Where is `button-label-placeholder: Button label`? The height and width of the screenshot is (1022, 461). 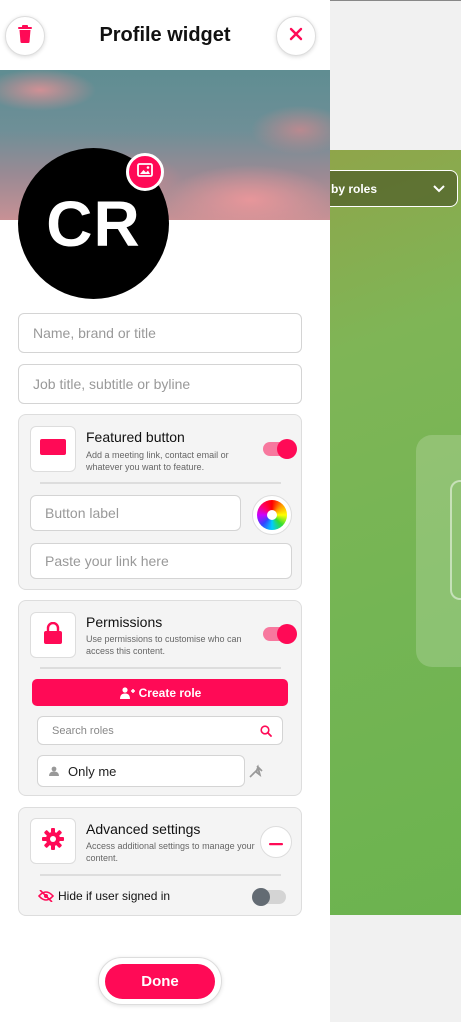
button-label-placeholder: Button label is located at coordinates (82, 513).